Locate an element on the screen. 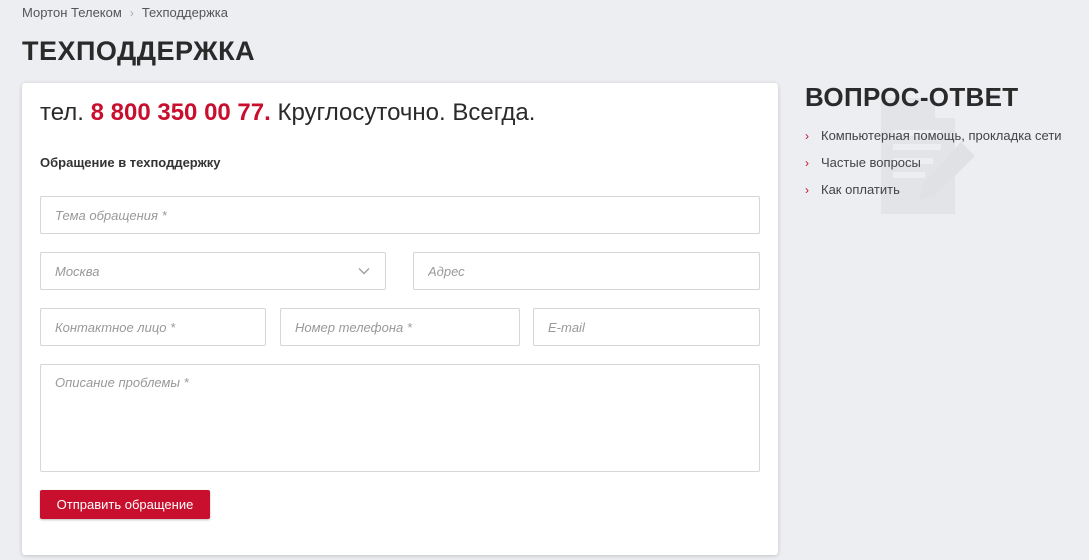 Image resolution: width=1089 pixels, height=560 pixels. breadcrumb-item-home: Мортон Телеком is located at coordinates (72, 12).